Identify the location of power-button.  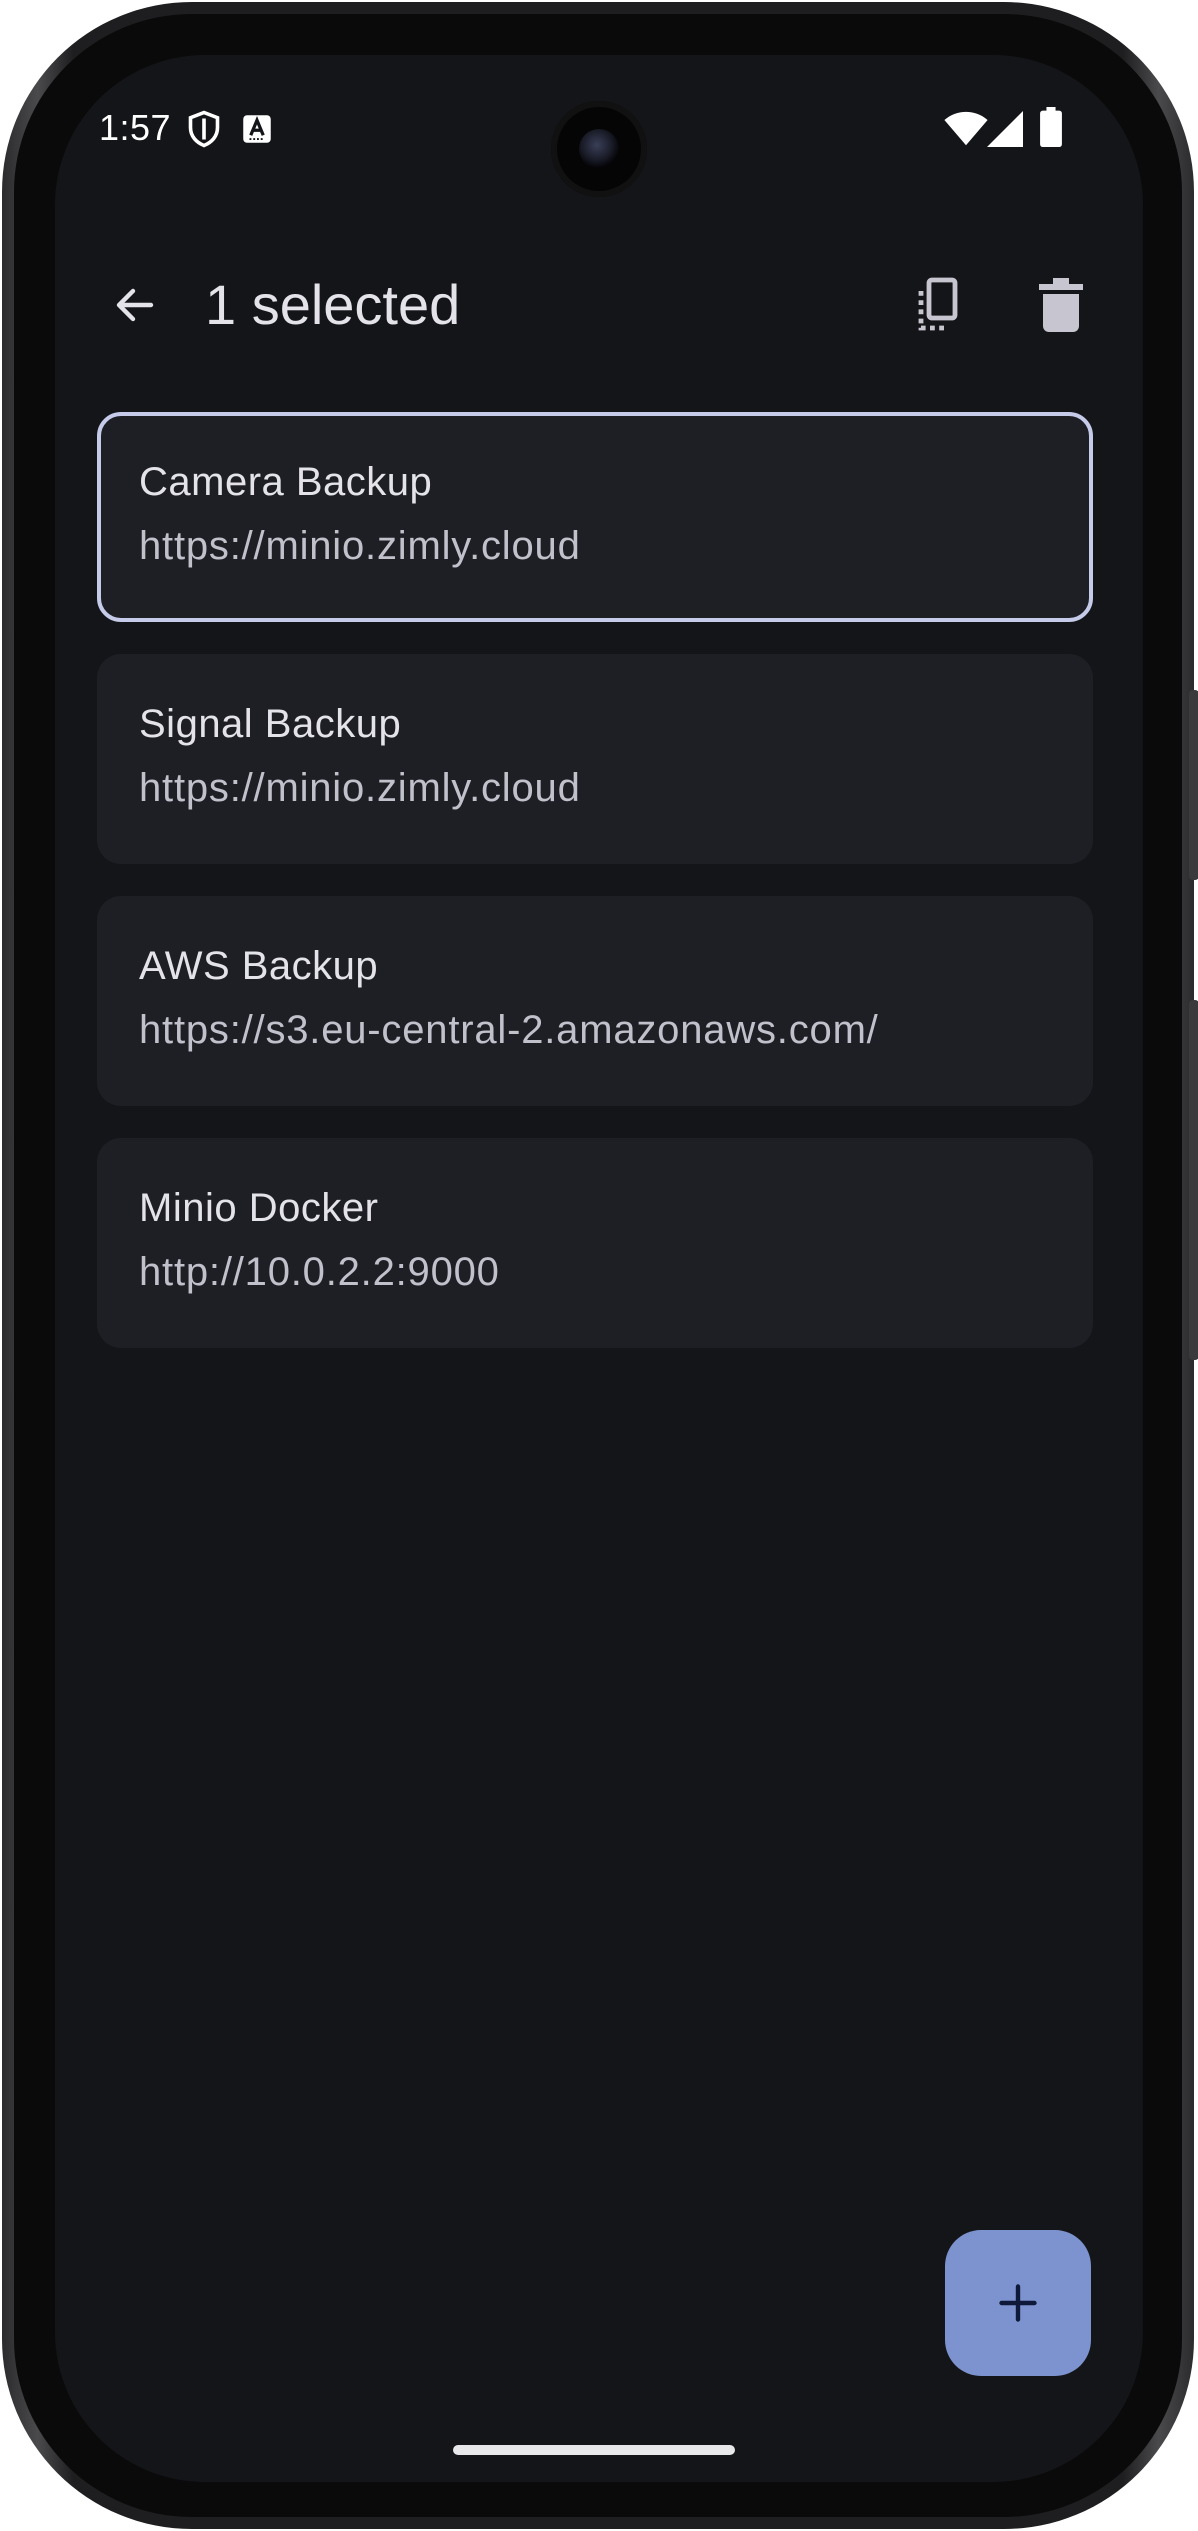
(1193, 1180).